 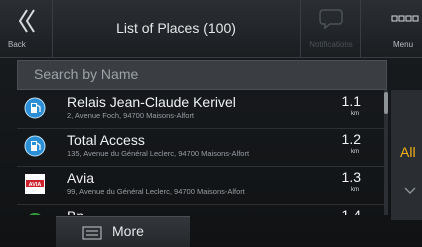 What do you see at coordinates (80, 178) in the screenshot?
I see `place-name: Avia` at bounding box center [80, 178].